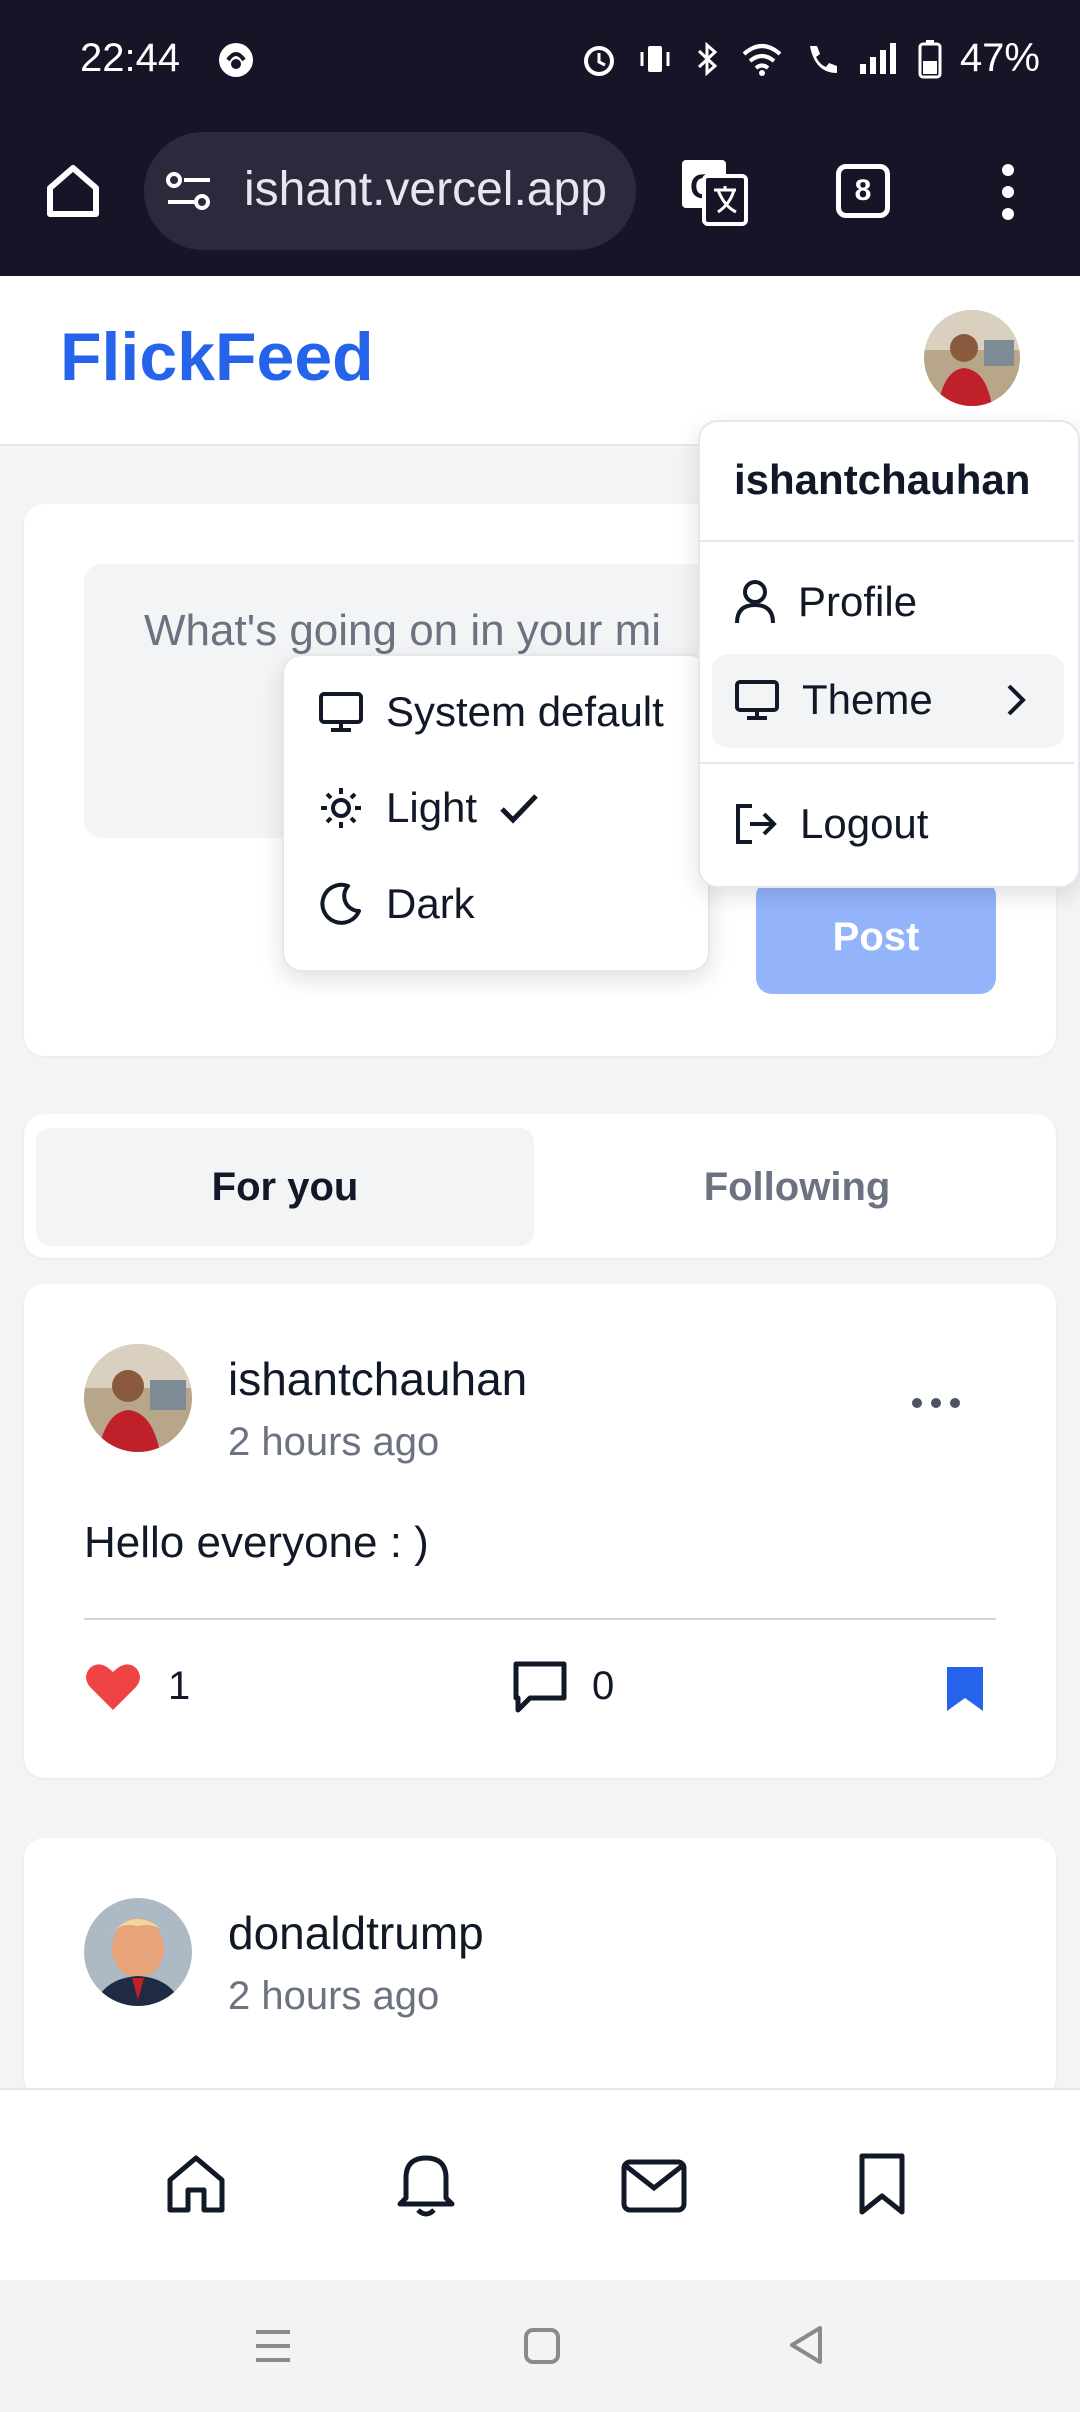  What do you see at coordinates (599, 59) in the screenshot?
I see `alarm-icon` at bounding box center [599, 59].